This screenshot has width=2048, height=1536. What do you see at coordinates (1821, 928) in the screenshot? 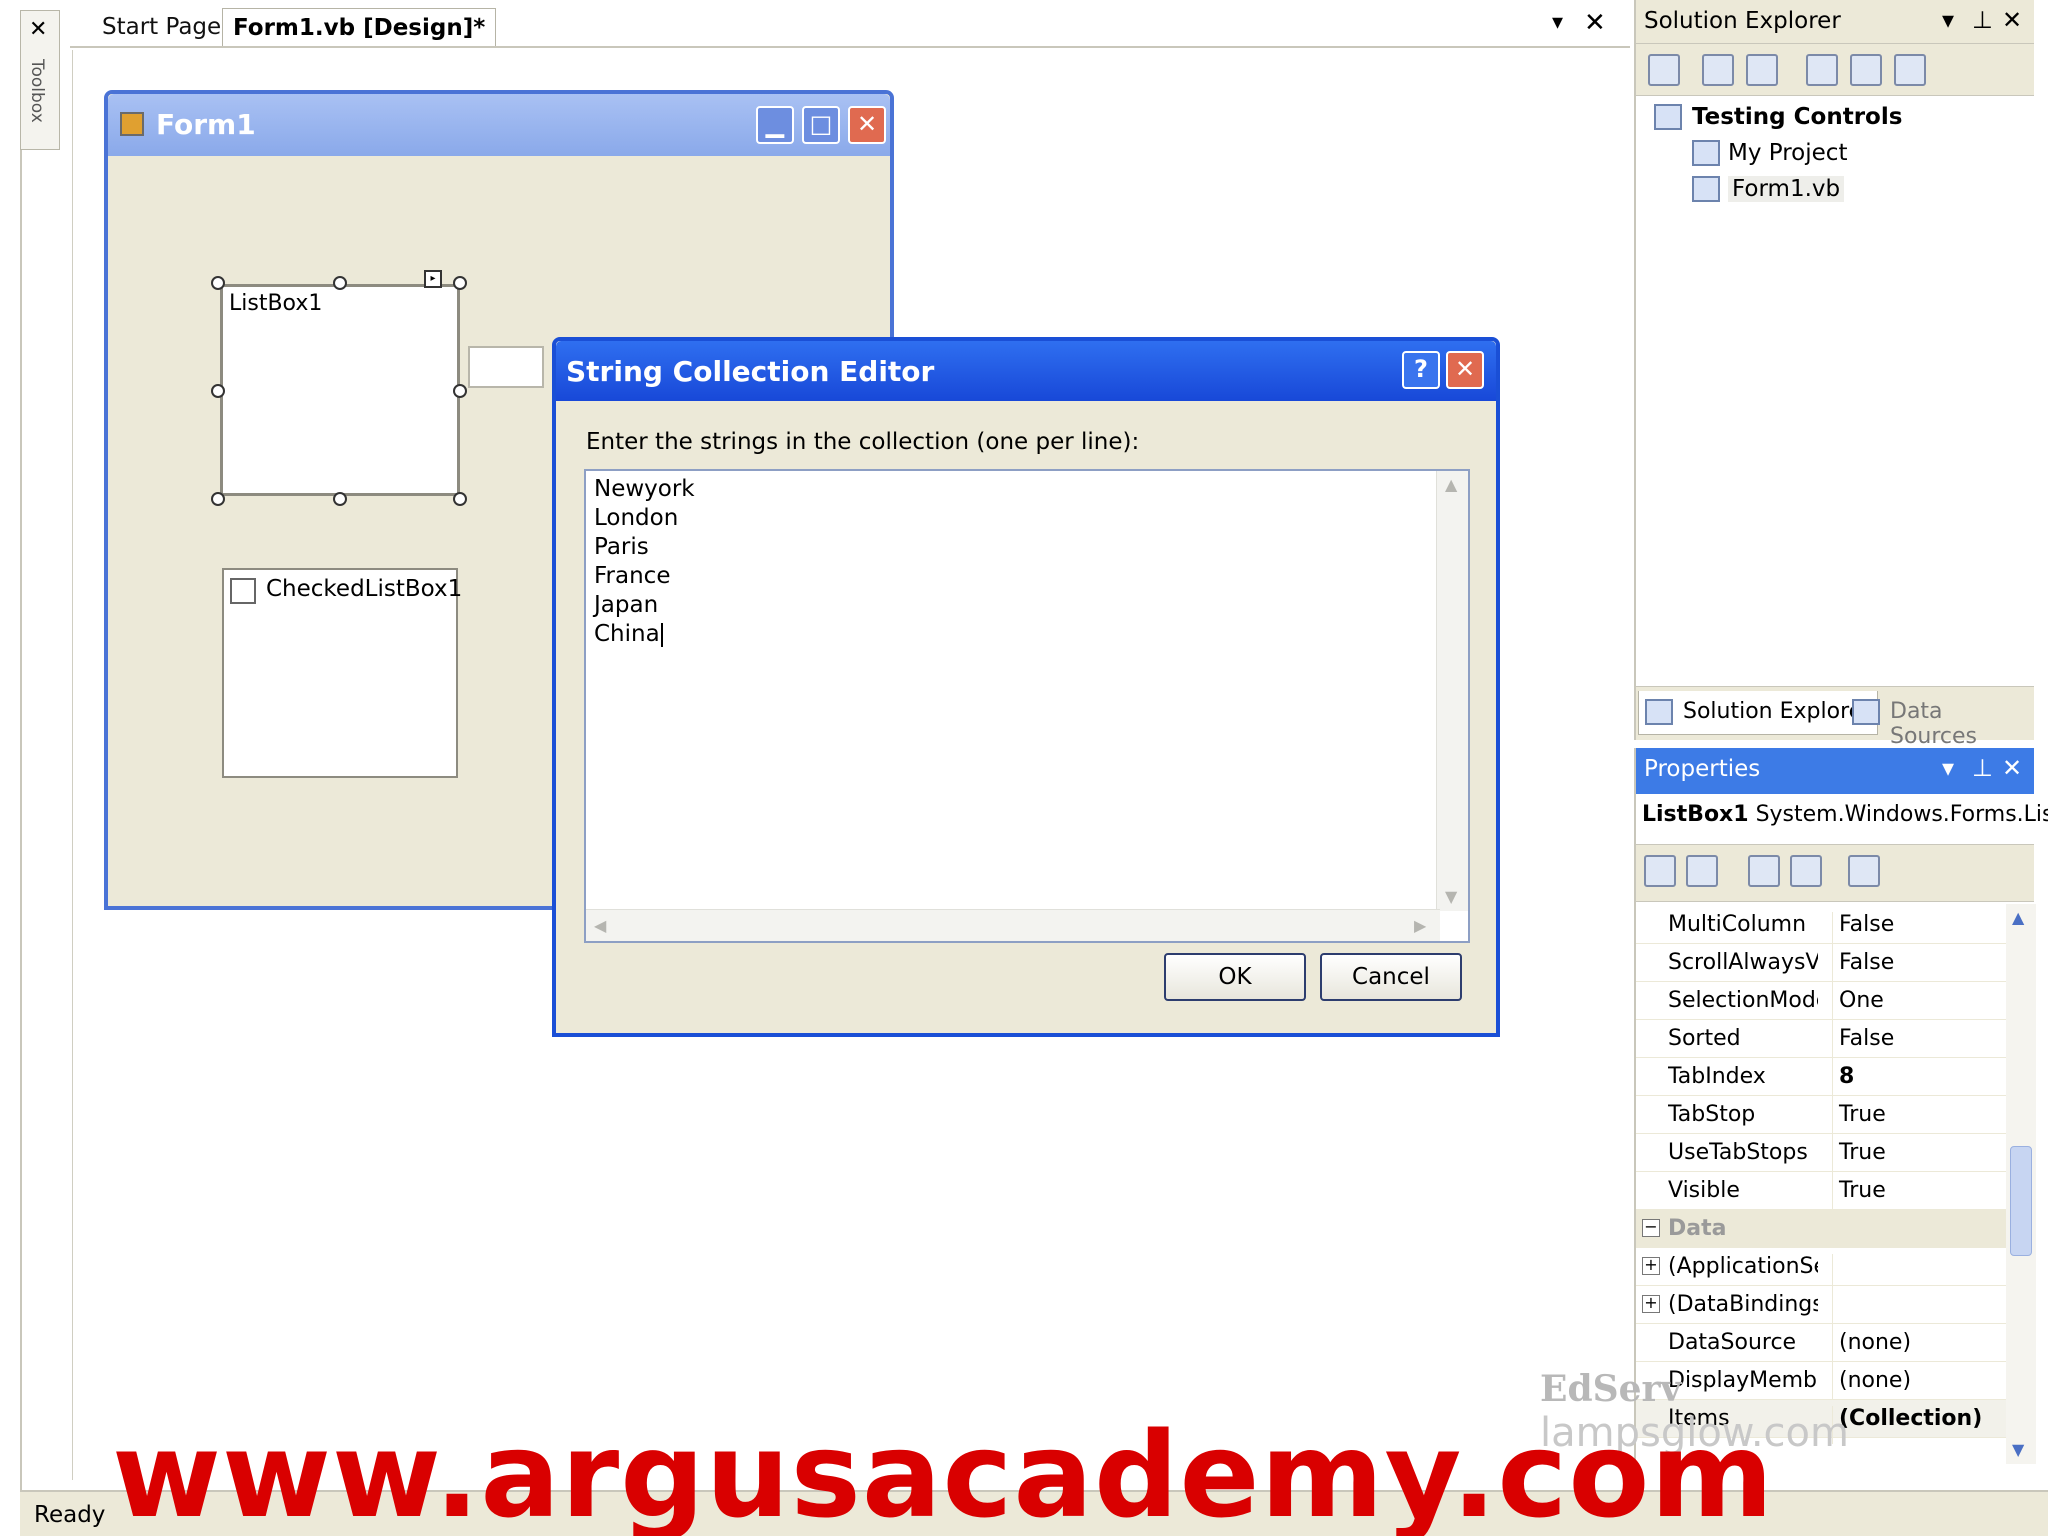
I see `property-row: MultiColumn False` at bounding box center [1821, 928].